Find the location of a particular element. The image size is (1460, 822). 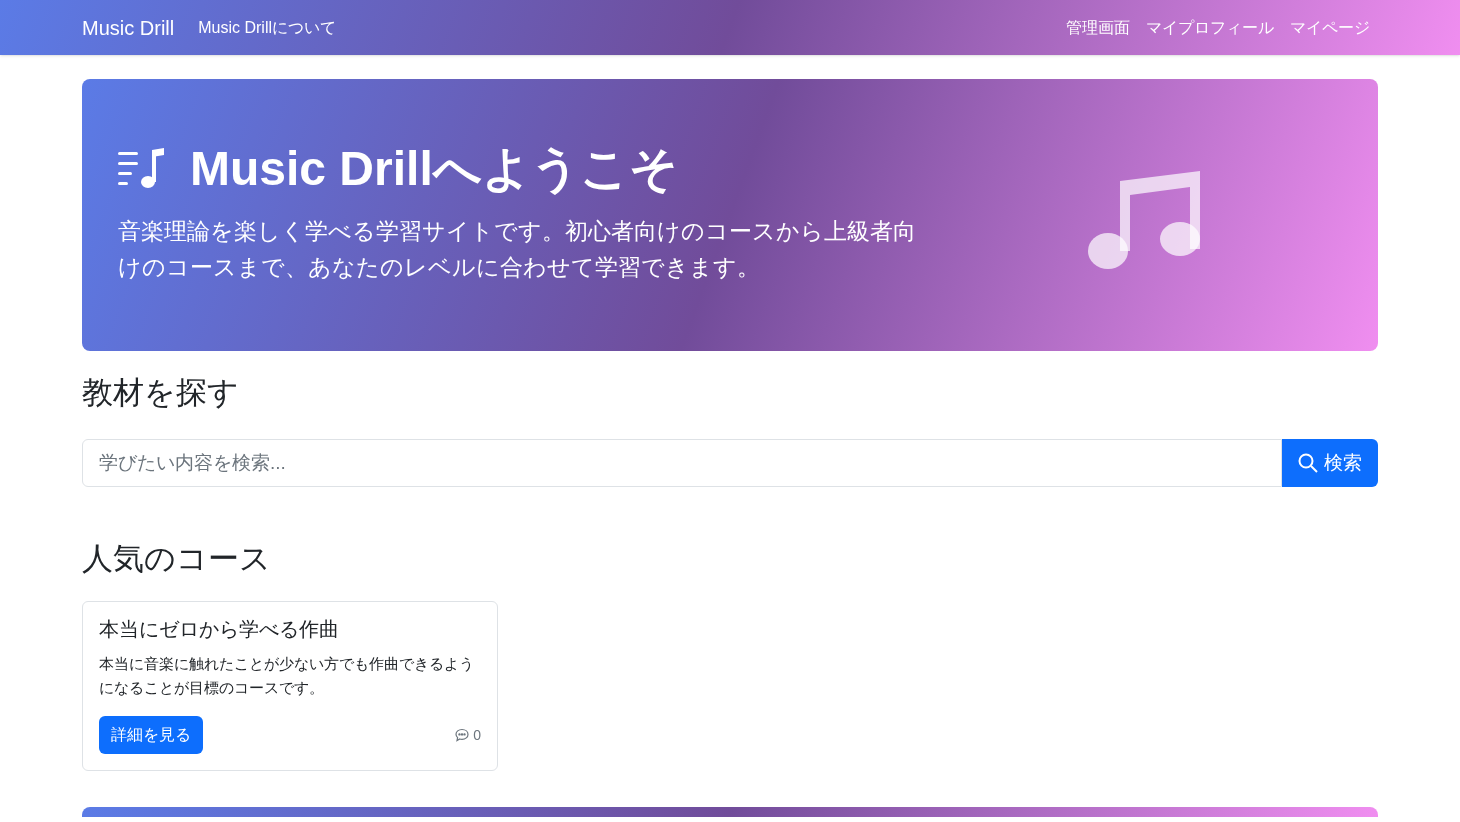

section-heading: 人気のコース is located at coordinates (177, 559).